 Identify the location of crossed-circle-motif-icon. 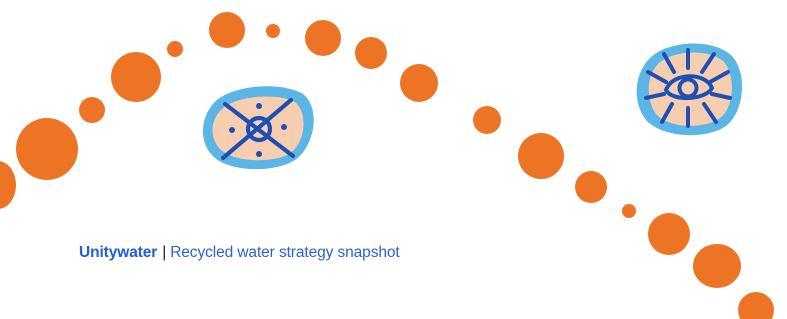
(258, 128).